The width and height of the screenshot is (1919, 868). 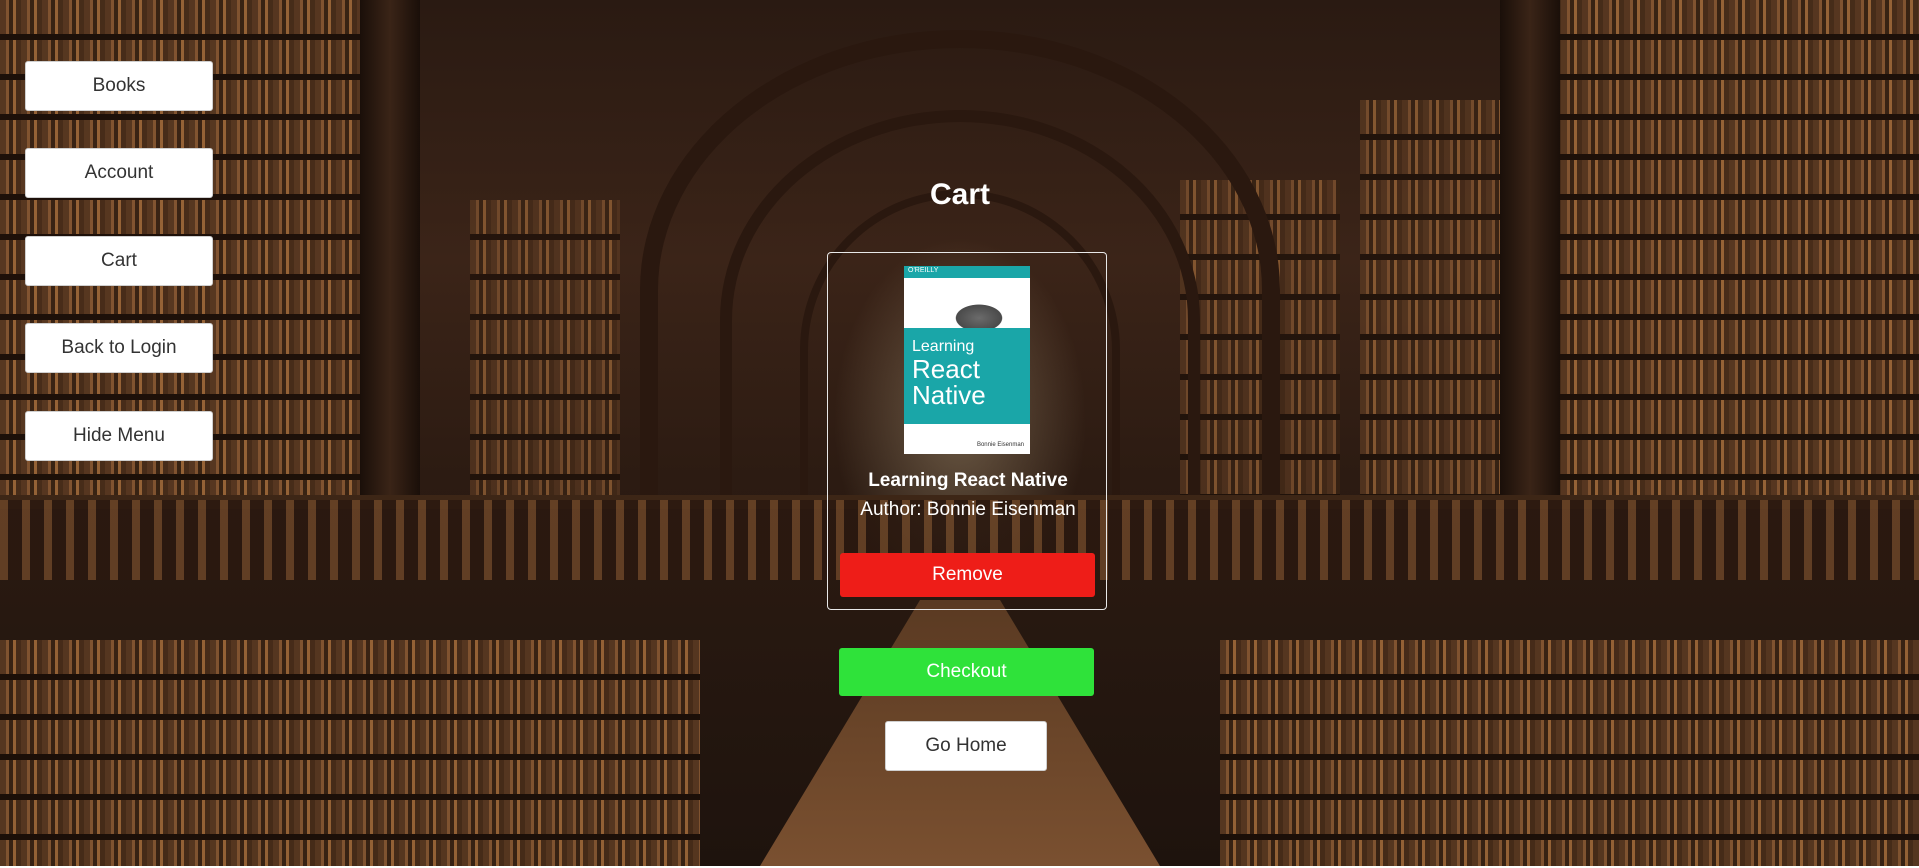 I want to click on book-author: Author: Bonnie Eisenman, so click(x=968, y=509).